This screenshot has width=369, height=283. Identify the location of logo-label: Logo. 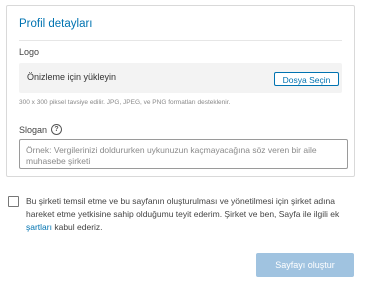
(29, 52).